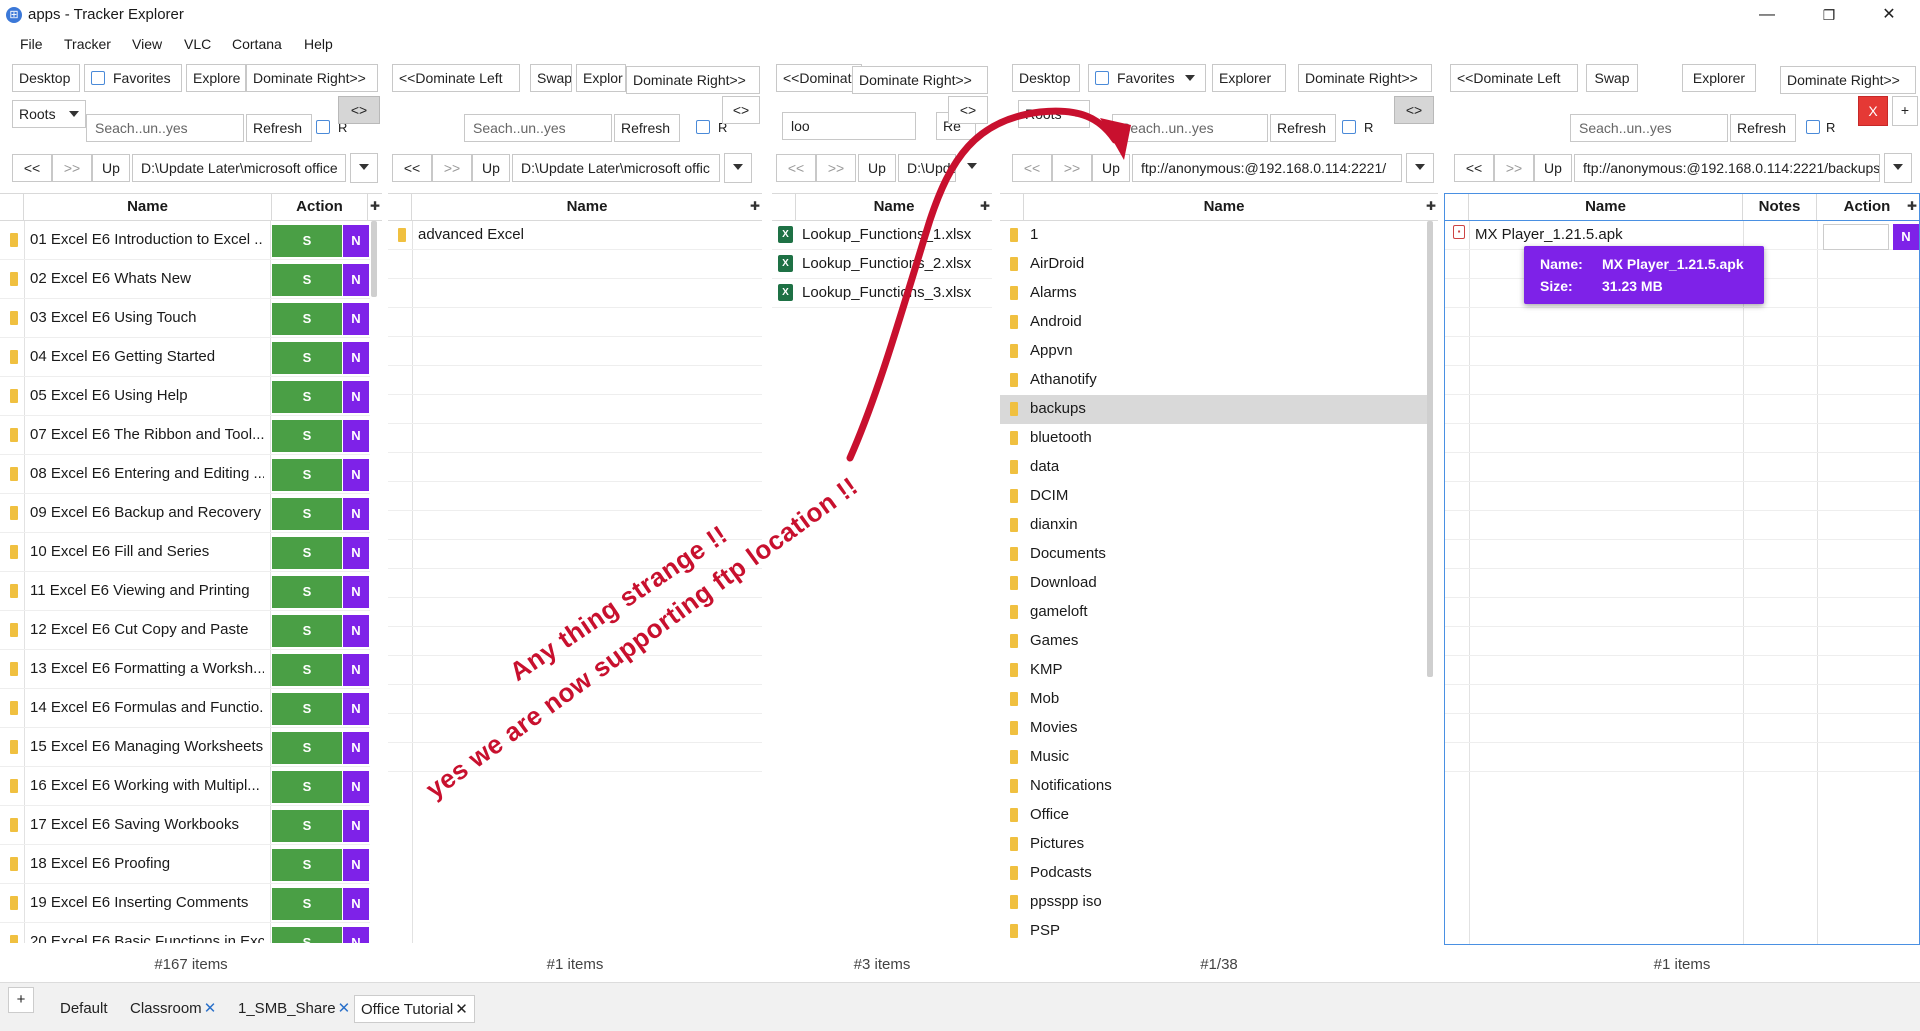 The width and height of the screenshot is (1920, 1031). What do you see at coordinates (185, 279) in the screenshot?
I see `list-item: 02 Excel E6 Whats New S N` at bounding box center [185, 279].